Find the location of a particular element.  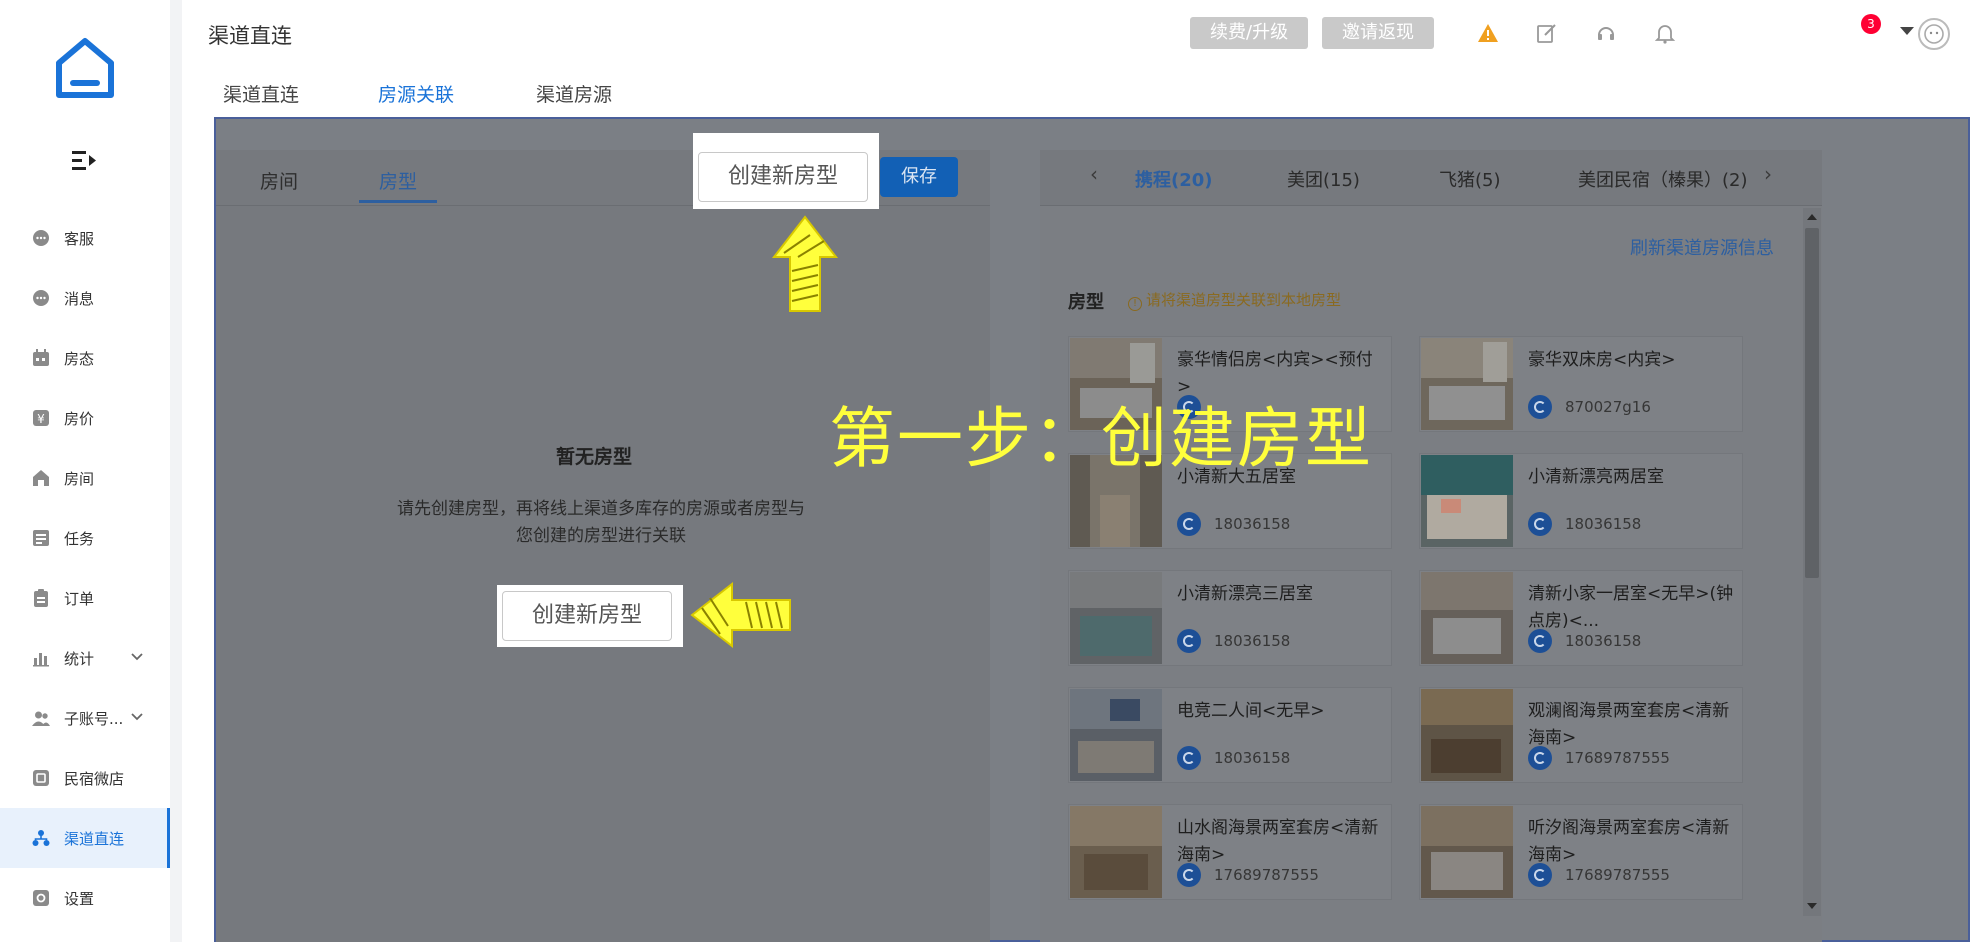

home-icon is located at coordinates (41, 478).